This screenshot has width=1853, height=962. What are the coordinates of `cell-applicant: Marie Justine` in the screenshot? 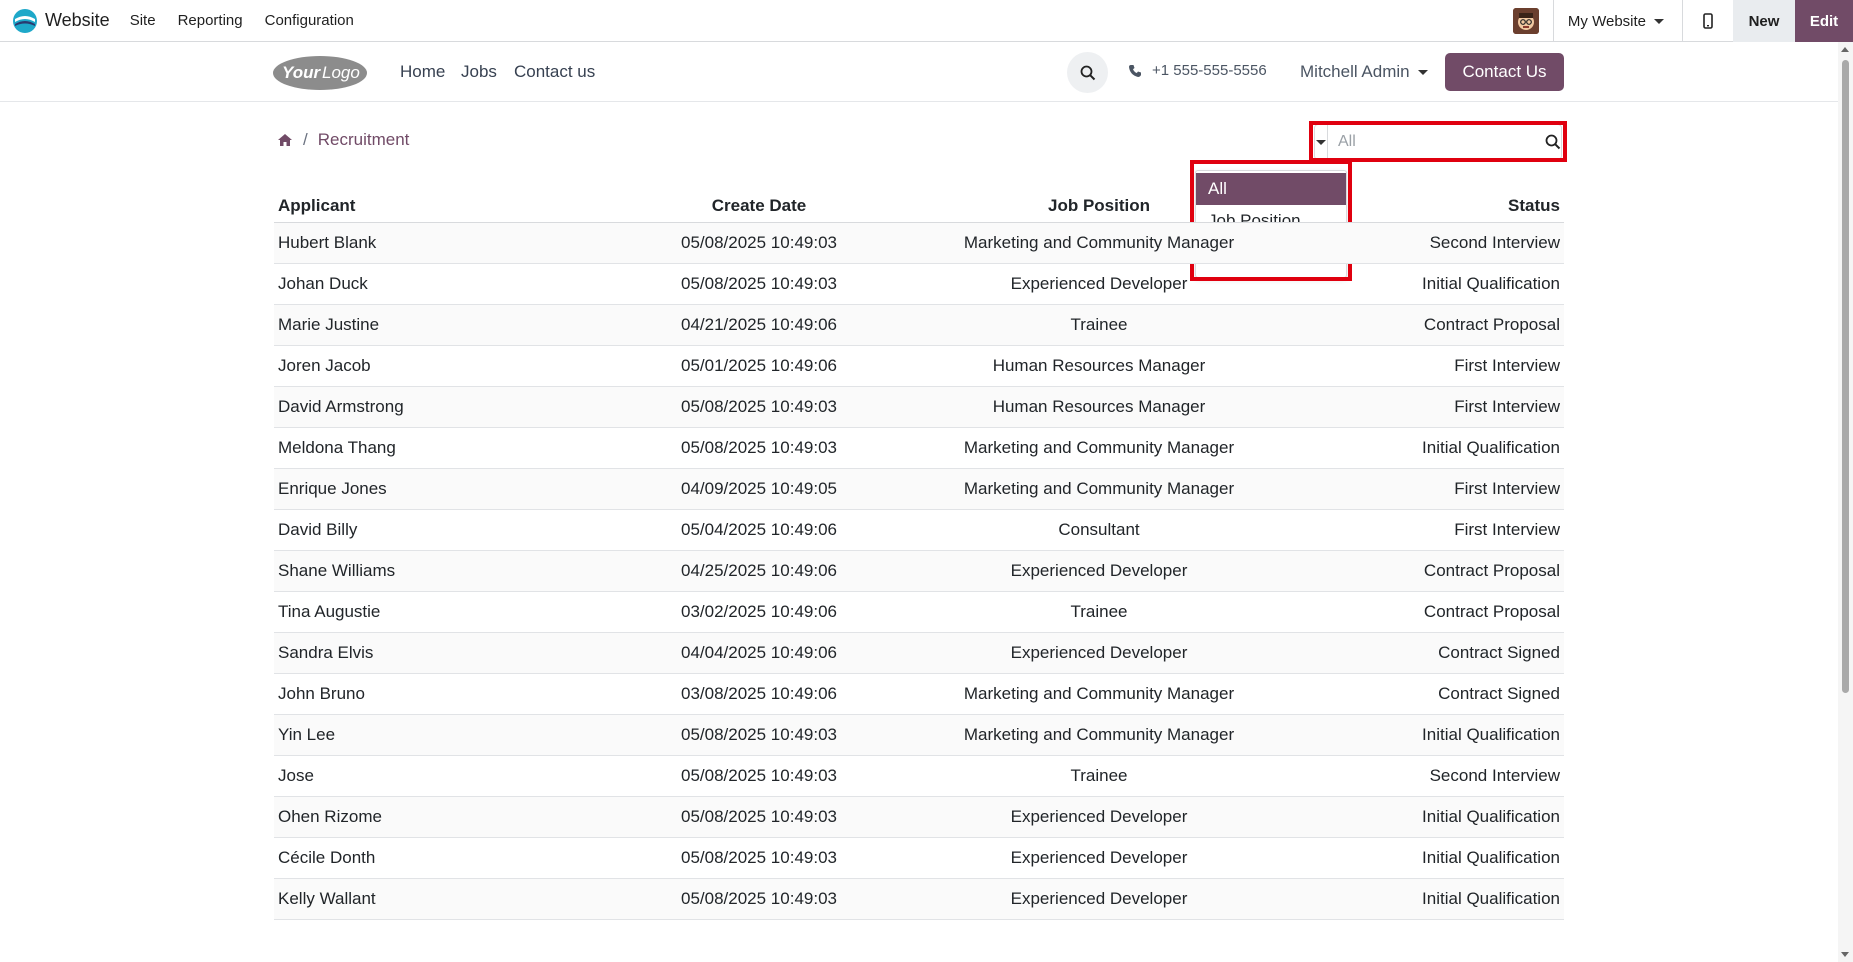 It's located at (434, 325).